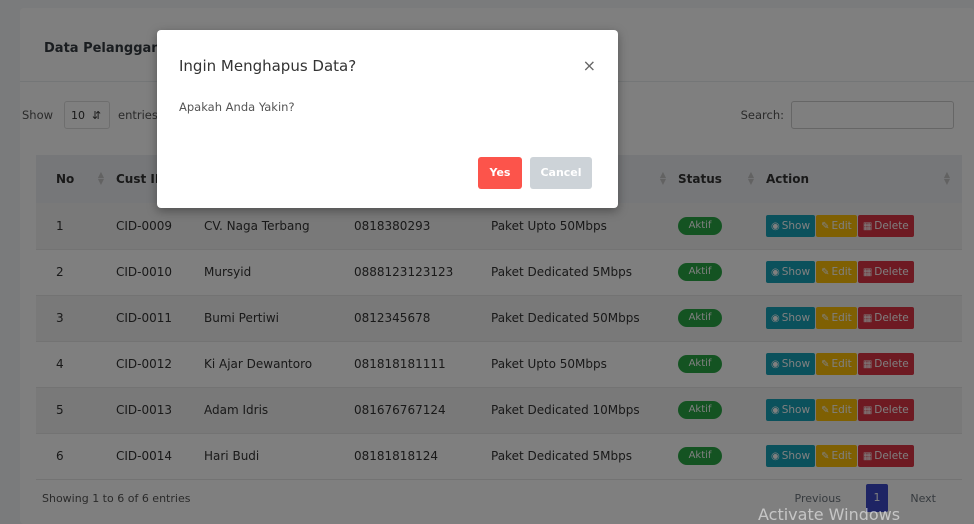 The width and height of the screenshot is (974, 524). Describe the element at coordinates (589, 65) in the screenshot. I see `close-icon: ×` at that location.